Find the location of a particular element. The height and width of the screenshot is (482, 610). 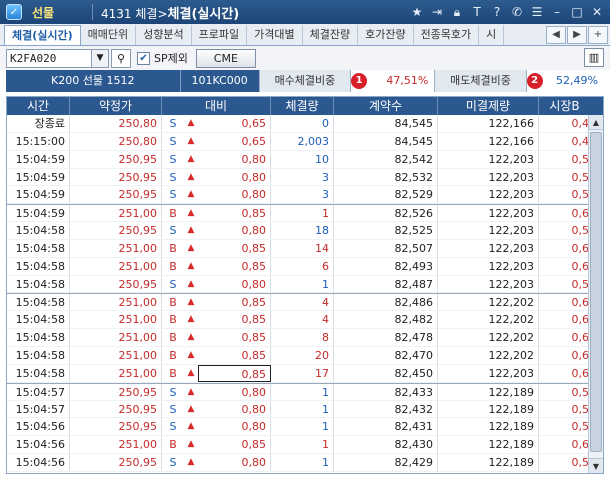

instrument-name: K200 선물 1512 is located at coordinates (93, 81).